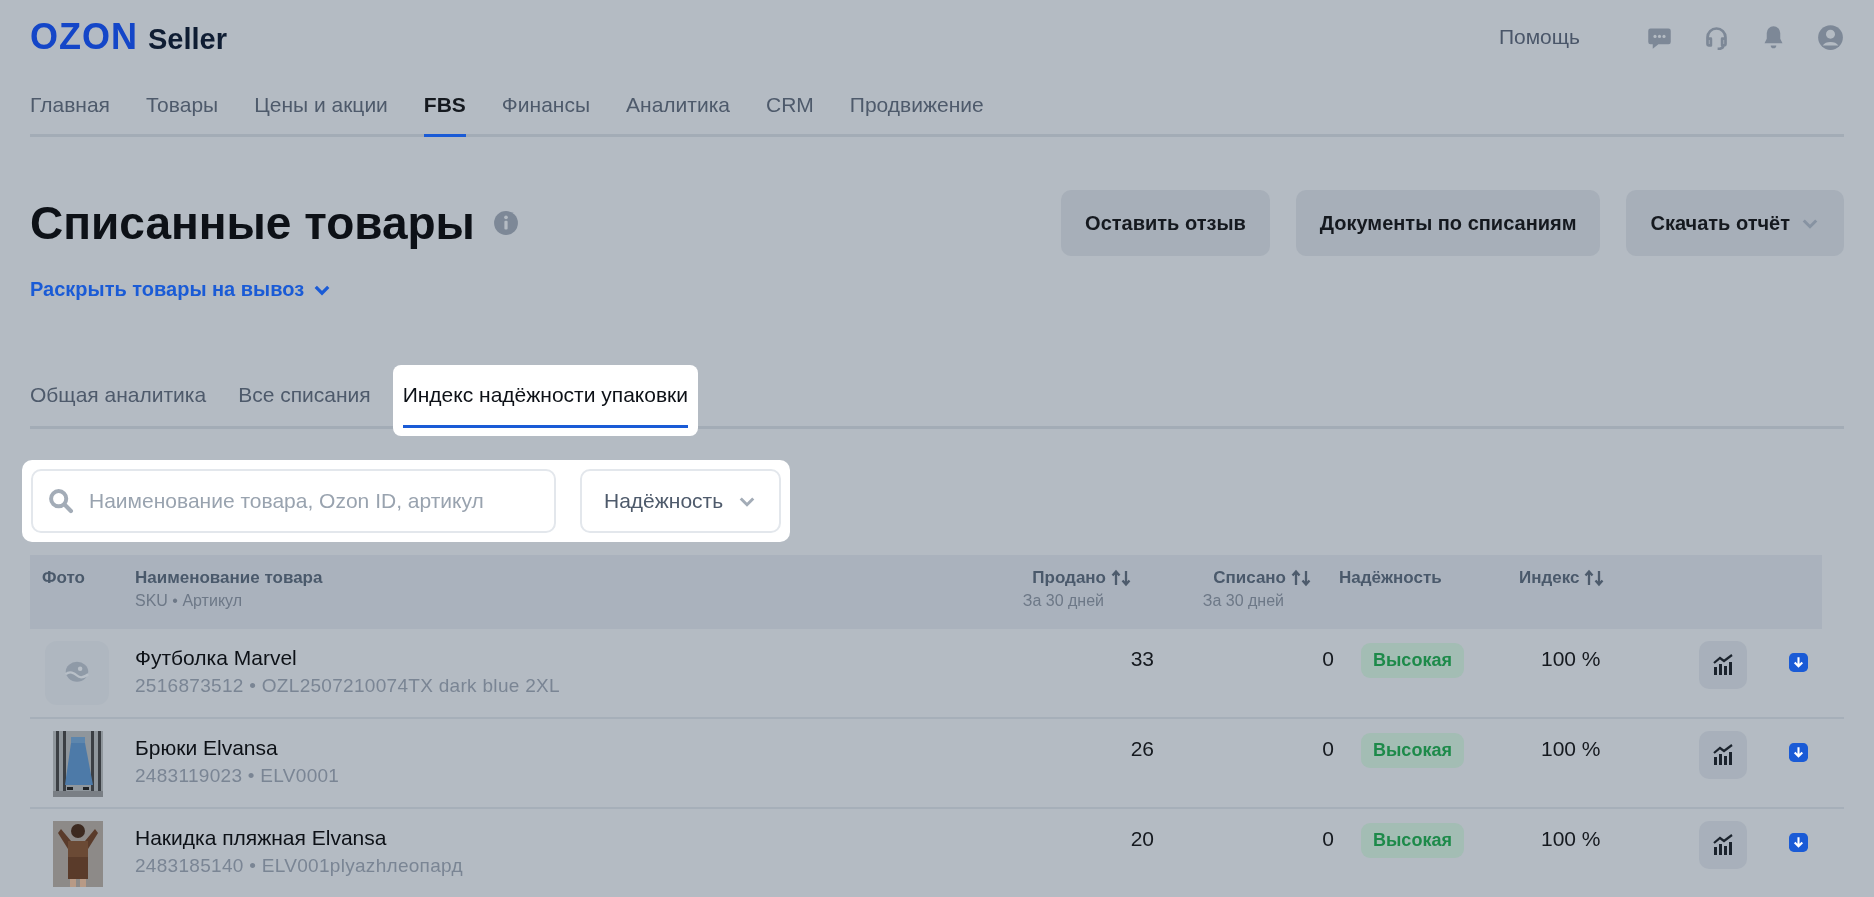 Image resolution: width=1874 pixels, height=897 pixels. I want to click on nav-tab: CRM, so click(790, 108).